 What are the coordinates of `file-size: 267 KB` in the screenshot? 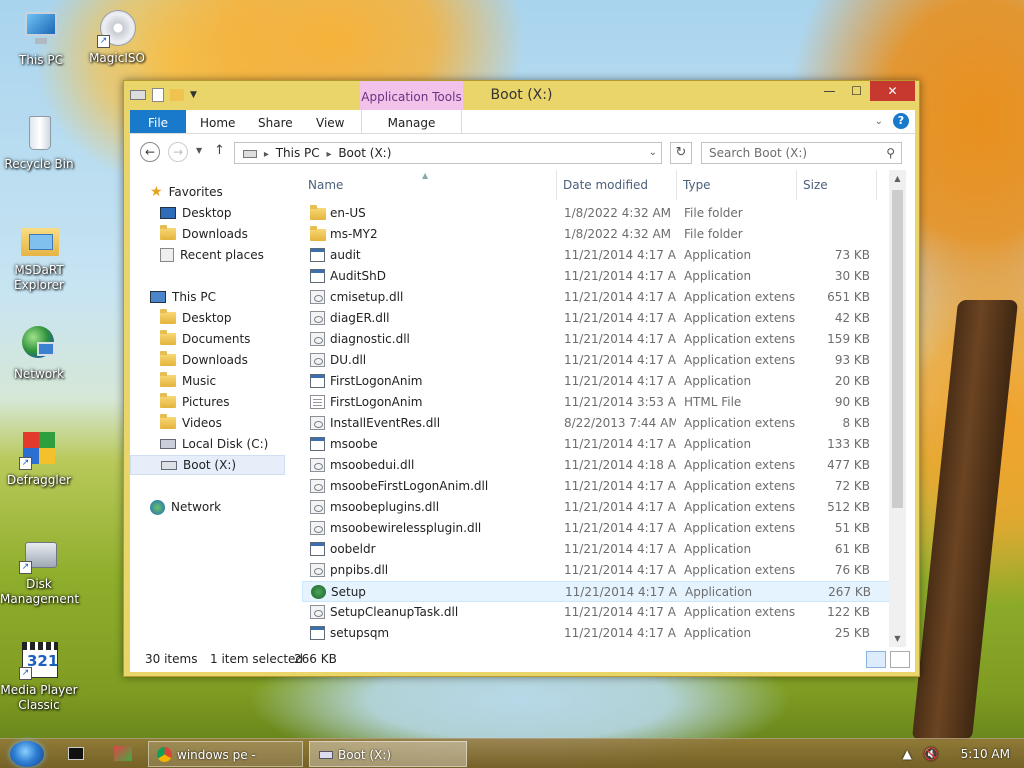 It's located at (849, 592).